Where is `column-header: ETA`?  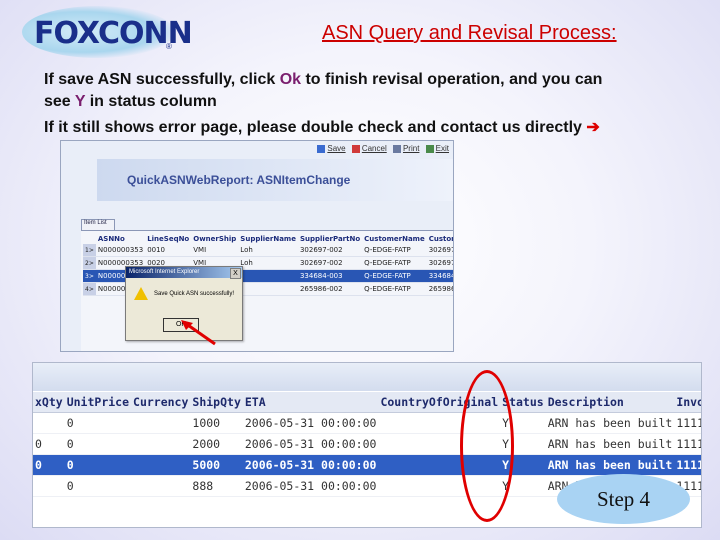 column-header: ETA is located at coordinates (310, 402).